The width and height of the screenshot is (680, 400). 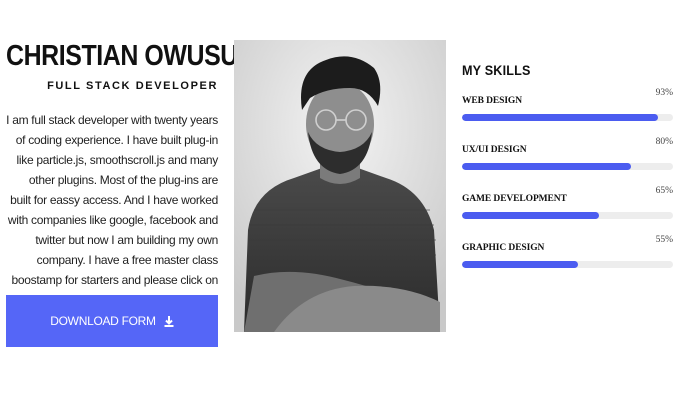 What do you see at coordinates (567, 210) in the screenshot?
I see `skill-item: 65% GAME DEVELOPMENT` at bounding box center [567, 210].